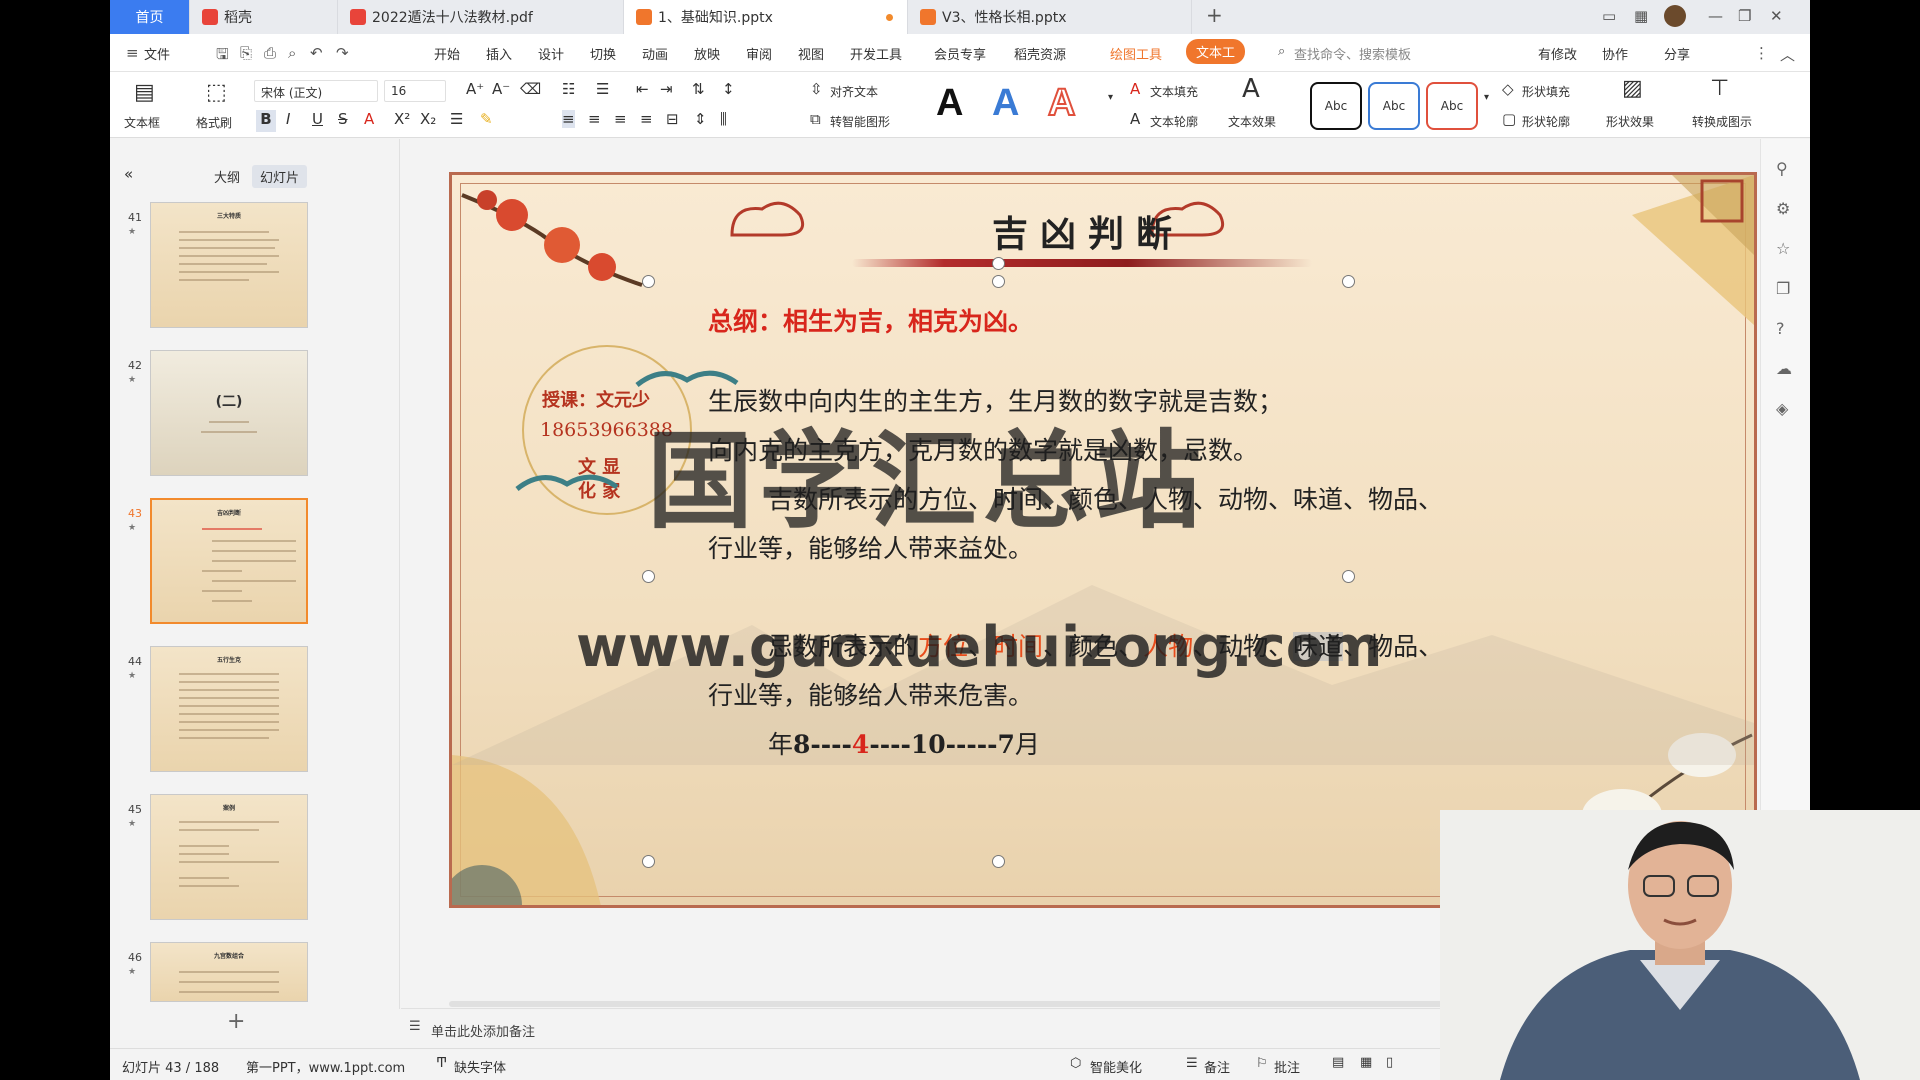  What do you see at coordinates (402, 119) in the screenshot?
I see `superscript-icon: X²` at bounding box center [402, 119].